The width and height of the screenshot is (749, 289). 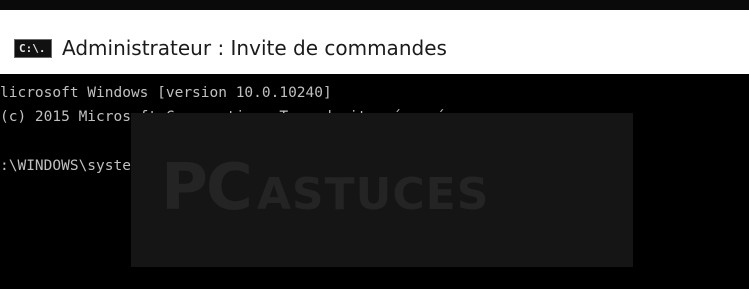 I want to click on watermark-small-text: ASTUCES, so click(x=373, y=194).